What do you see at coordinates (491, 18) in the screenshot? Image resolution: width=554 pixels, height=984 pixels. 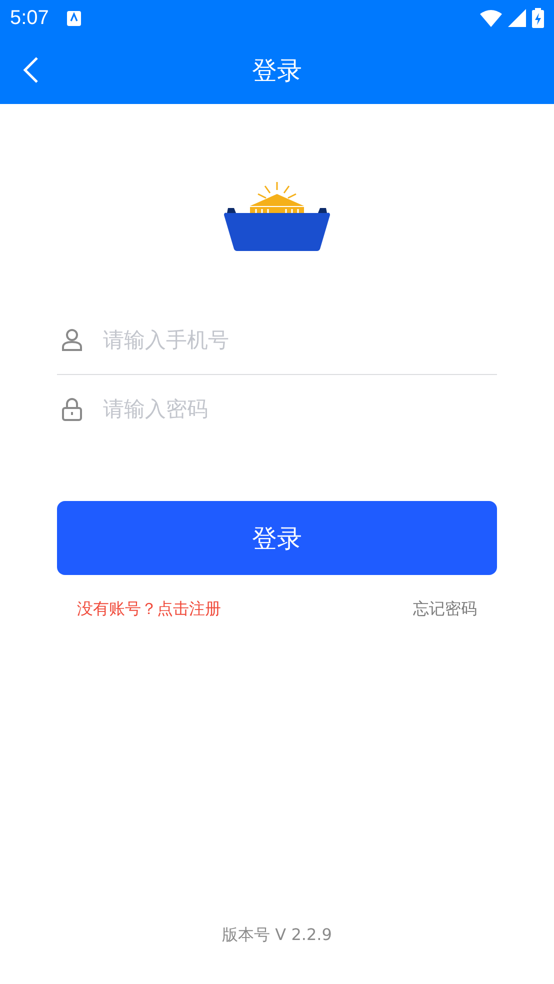 I see `wifi-icon` at bounding box center [491, 18].